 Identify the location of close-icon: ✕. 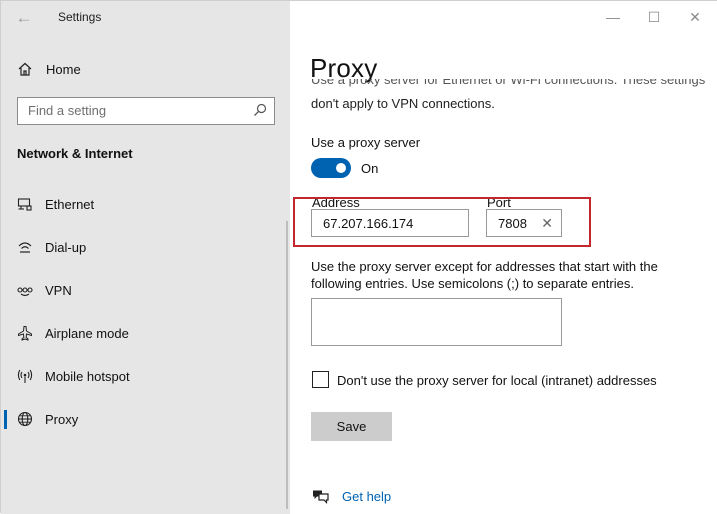
(695, 17).